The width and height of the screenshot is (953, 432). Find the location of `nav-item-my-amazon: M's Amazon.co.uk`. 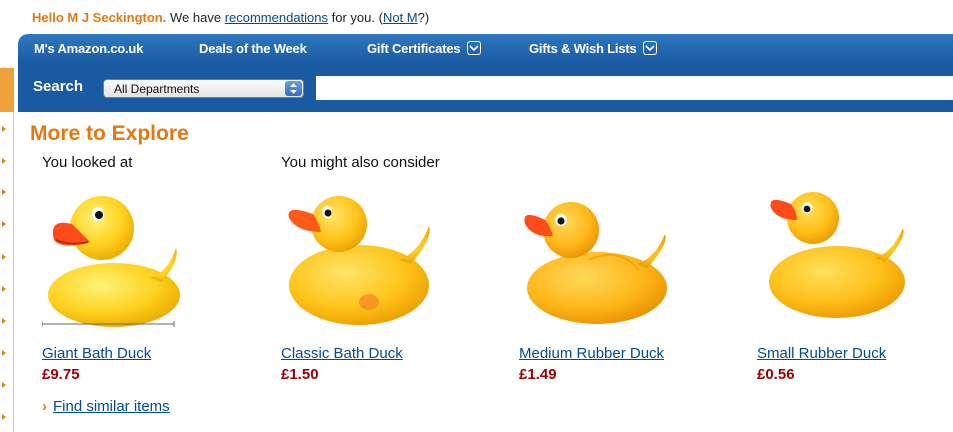

nav-item-my-amazon: M's Amazon.co.uk is located at coordinates (88, 48).